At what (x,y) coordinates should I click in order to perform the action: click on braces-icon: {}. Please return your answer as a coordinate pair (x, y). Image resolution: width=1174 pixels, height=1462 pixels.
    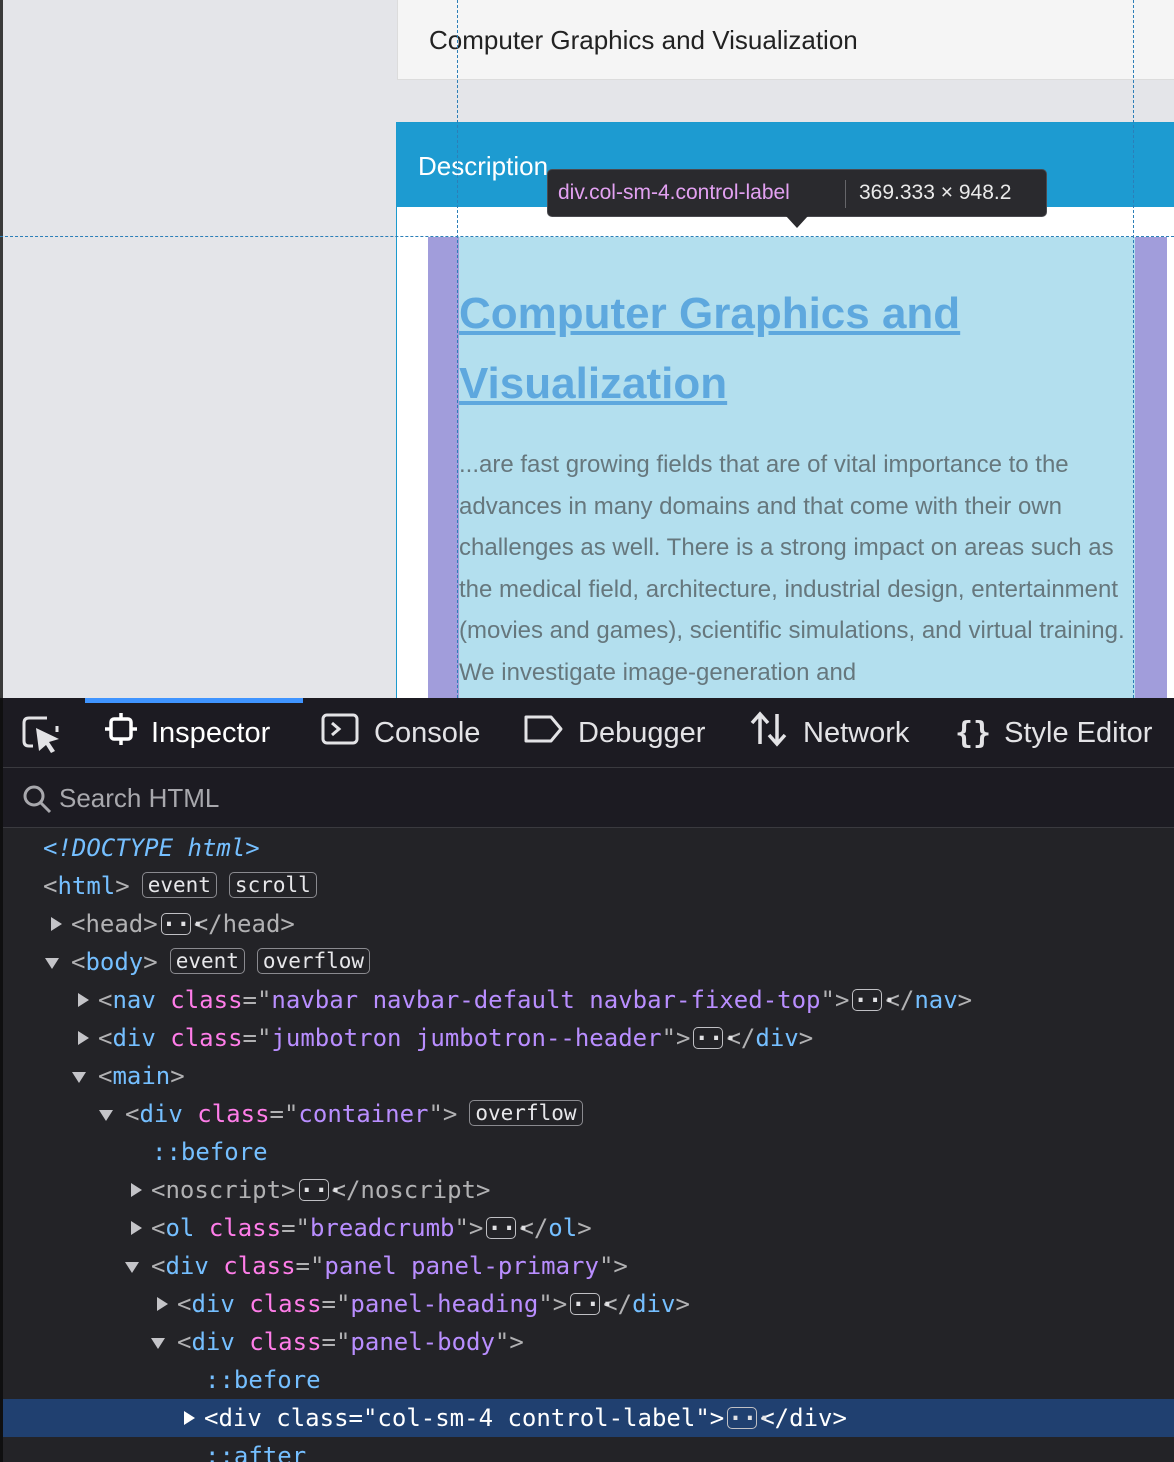
    Looking at the image, I should click on (973, 733).